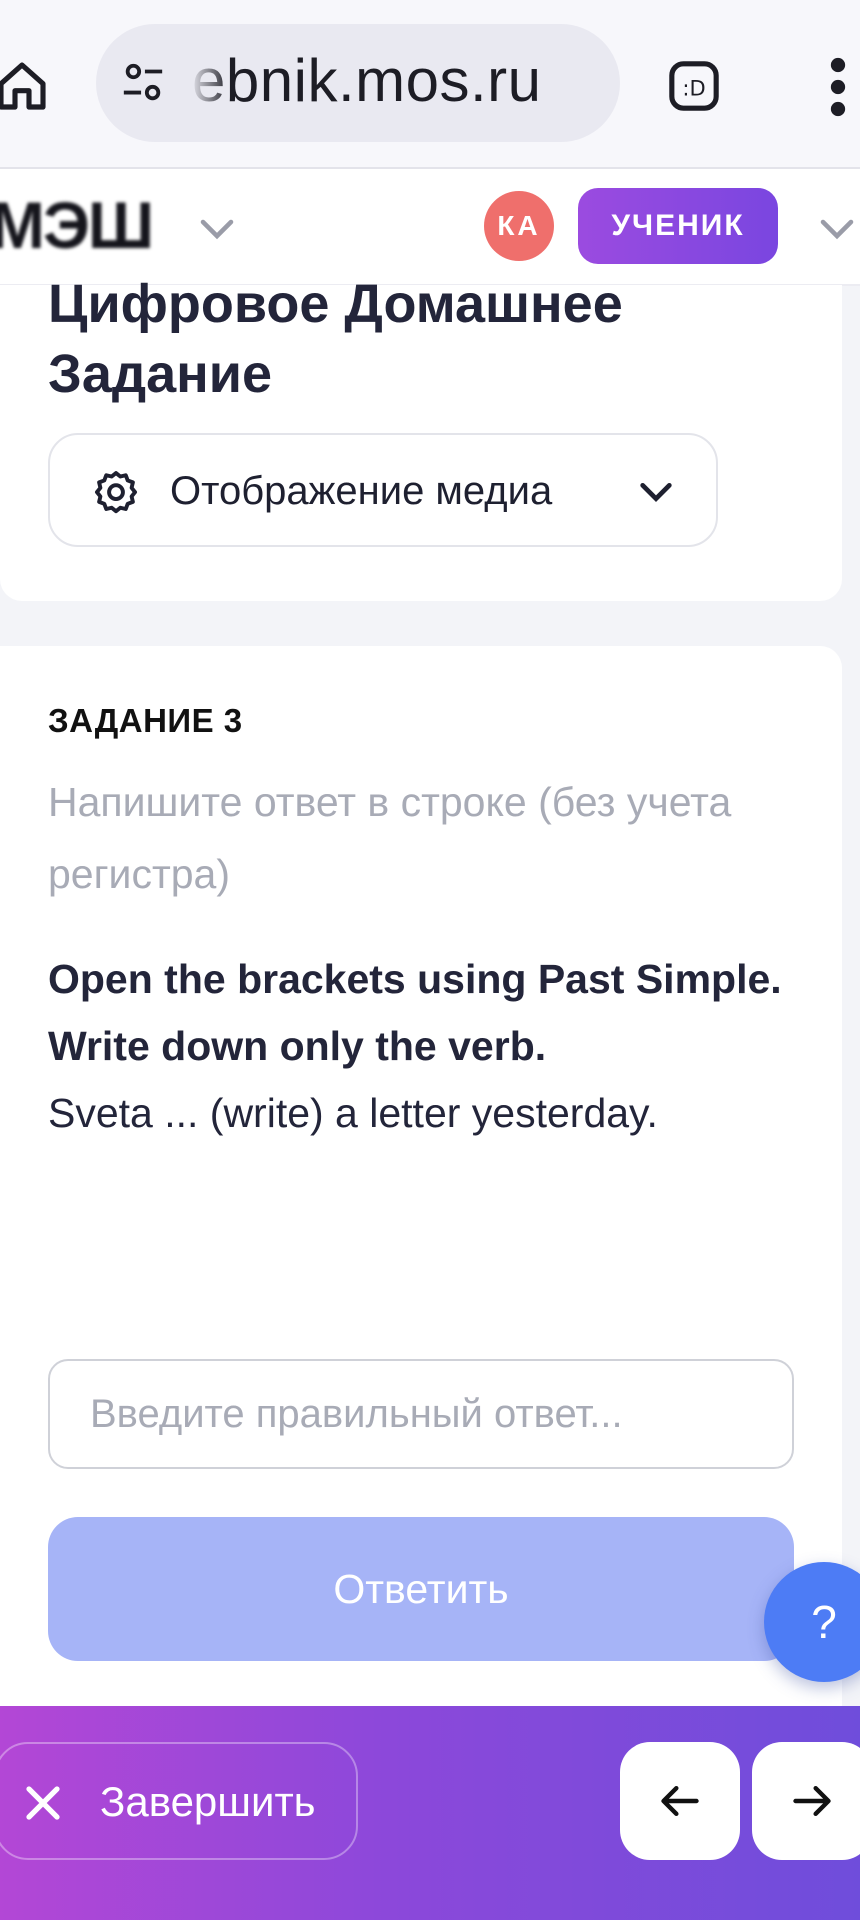  What do you see at coordinates (353, 1113) in the screenshot?
I see `question-sentence: Sveta ... (write) a letter yesterday.` at bounding box center [353, 1113].